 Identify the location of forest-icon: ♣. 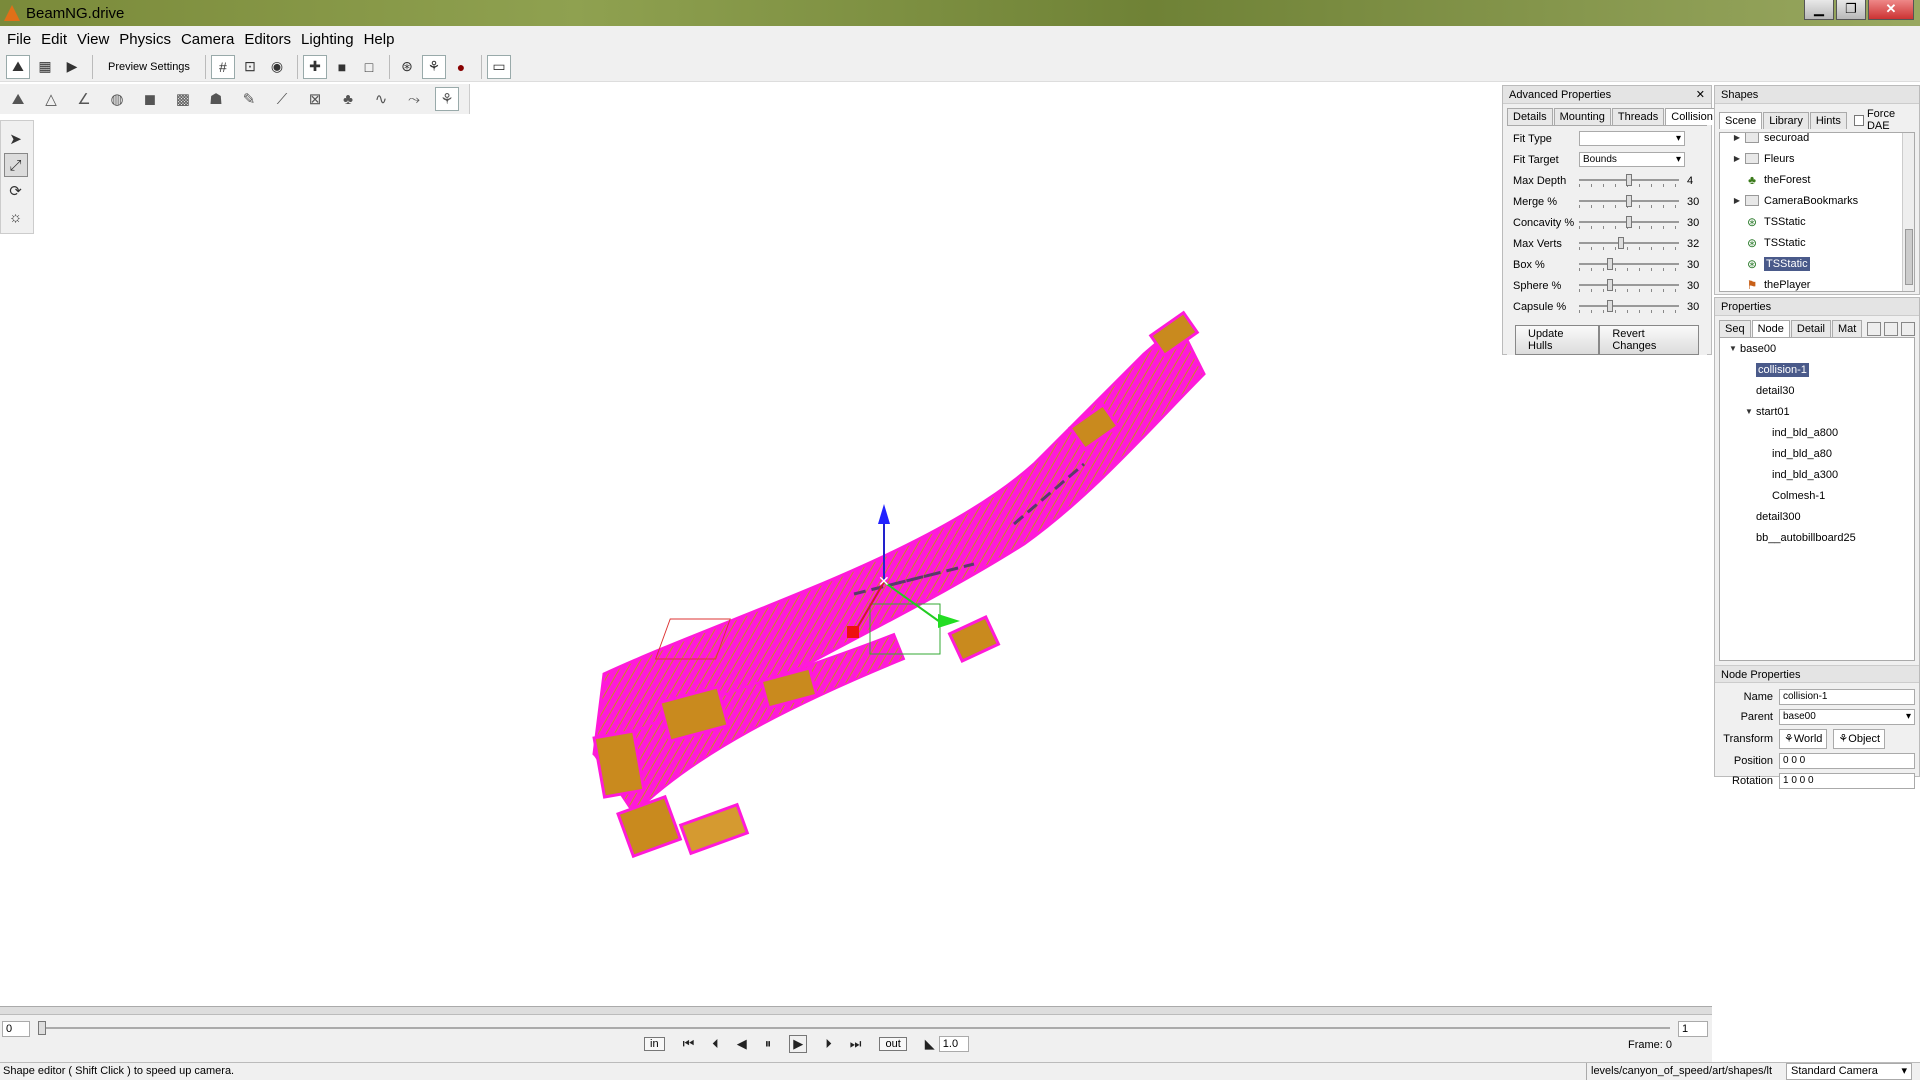
(348, 99).